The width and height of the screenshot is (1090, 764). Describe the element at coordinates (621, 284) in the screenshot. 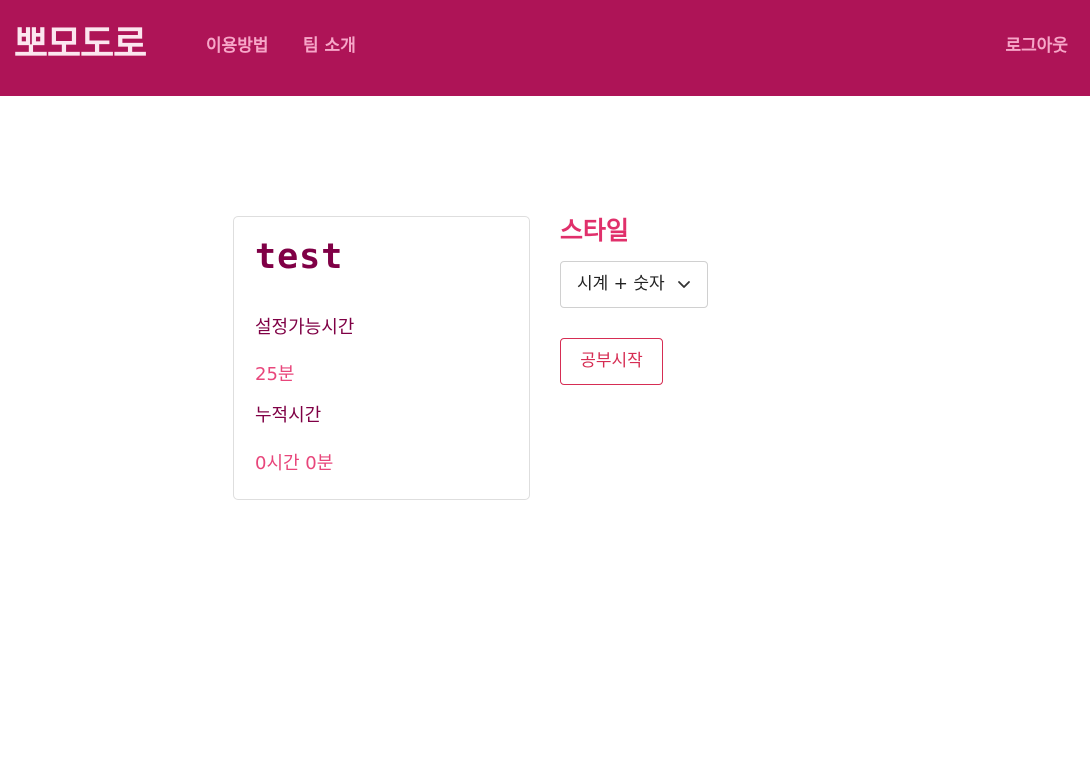

I see `style-select-value: 시계 + 숫자` at that location.